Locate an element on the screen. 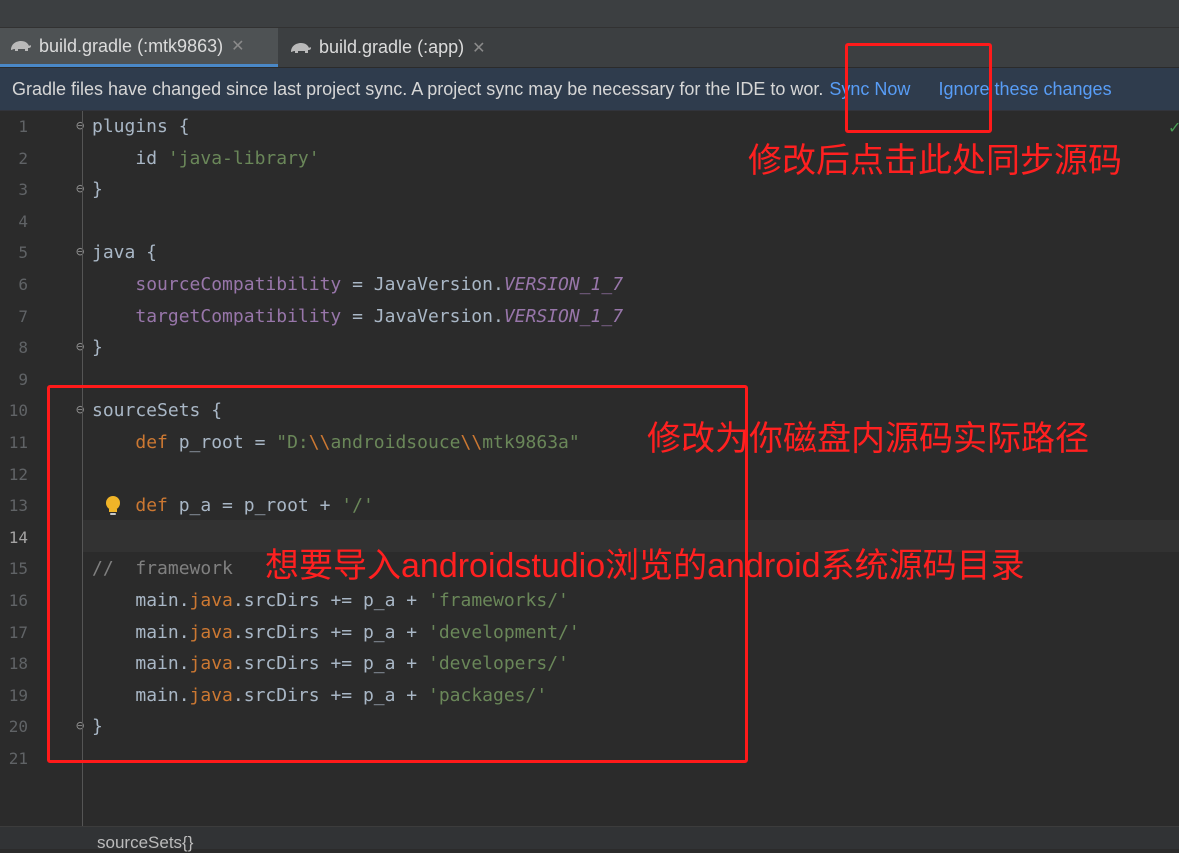 This screenshot has width=1179, height=853. line-number: 12 is located at coordinates (18, 474).